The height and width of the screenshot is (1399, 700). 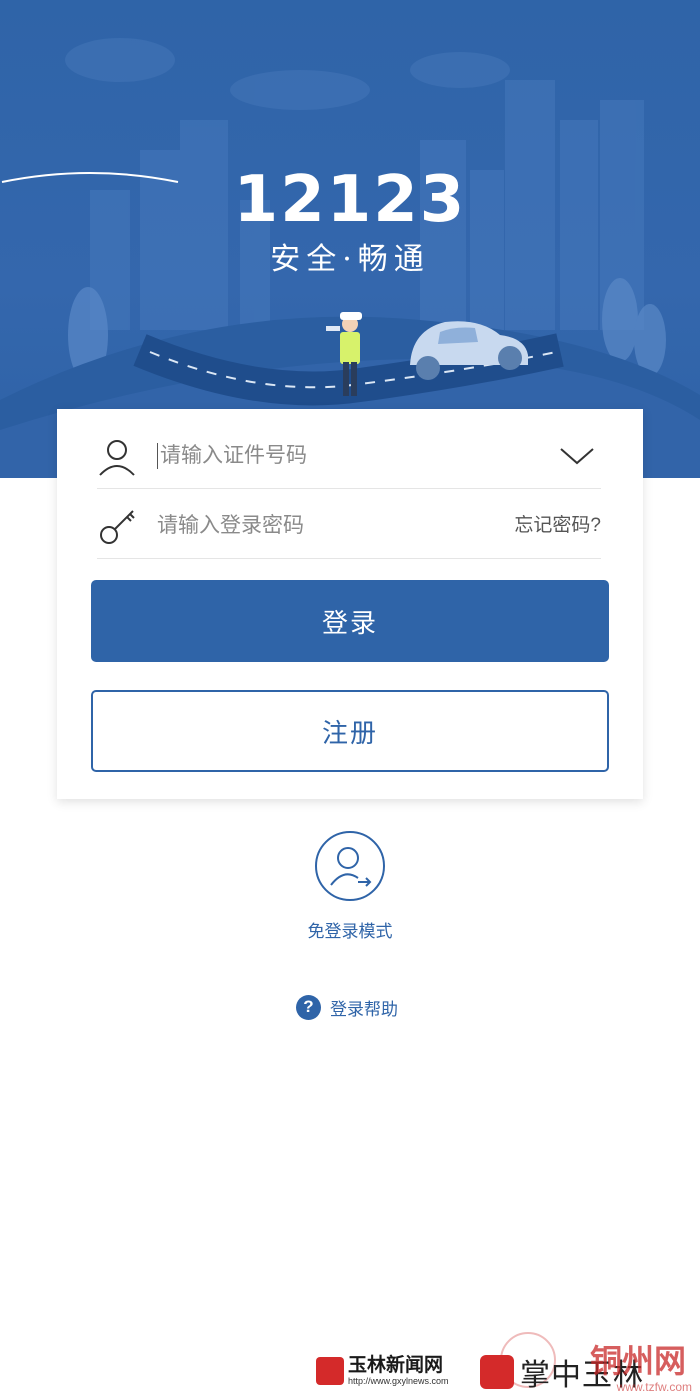 I want to click on guest-mode-button: 免登录模式, so click(x=350, y=886).